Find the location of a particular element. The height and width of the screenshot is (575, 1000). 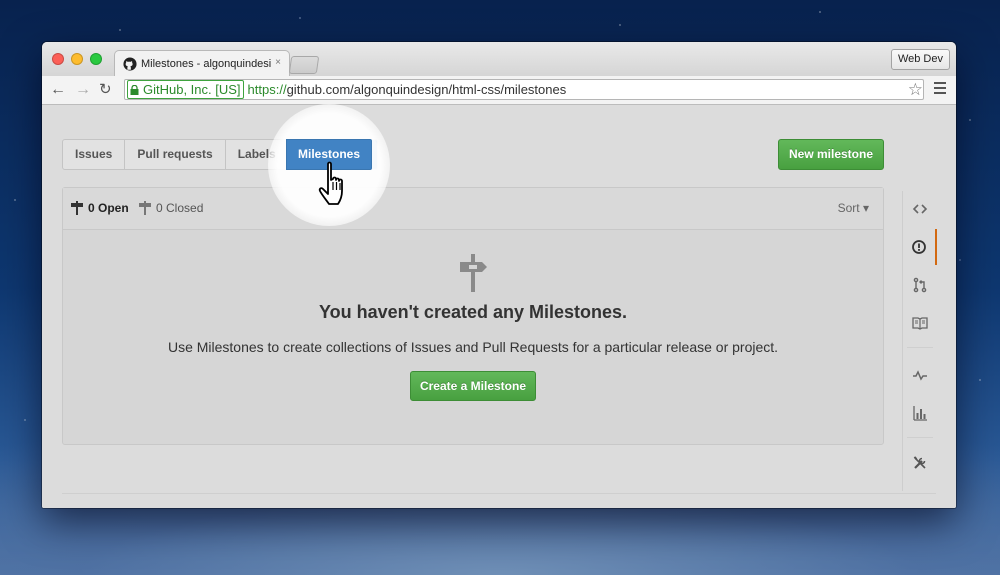

new-tab-button is located at coordinates (304, 65).